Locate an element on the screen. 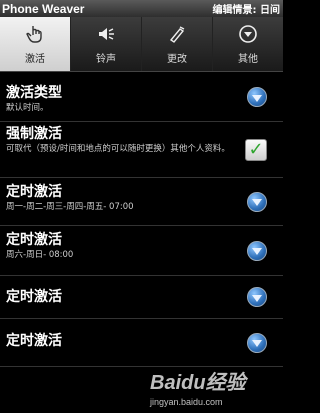  tab-label: 其他 is located at coordinates (248, 59).